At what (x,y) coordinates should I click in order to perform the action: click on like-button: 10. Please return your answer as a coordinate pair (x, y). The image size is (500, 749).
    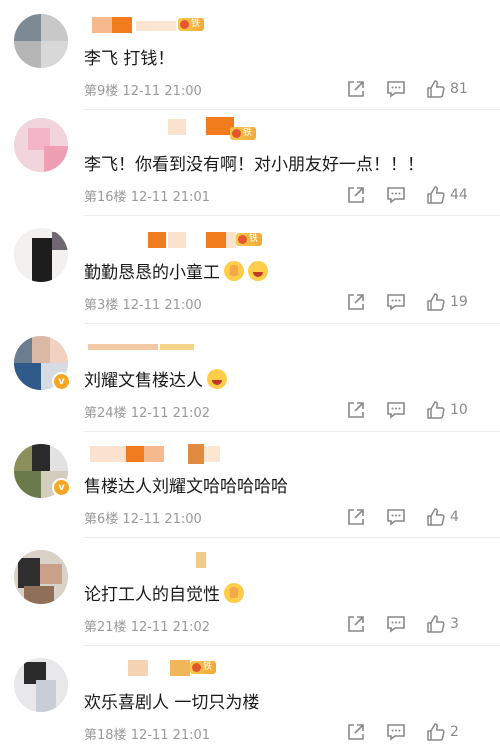
    Looking at the image, I should click on (447, 410).